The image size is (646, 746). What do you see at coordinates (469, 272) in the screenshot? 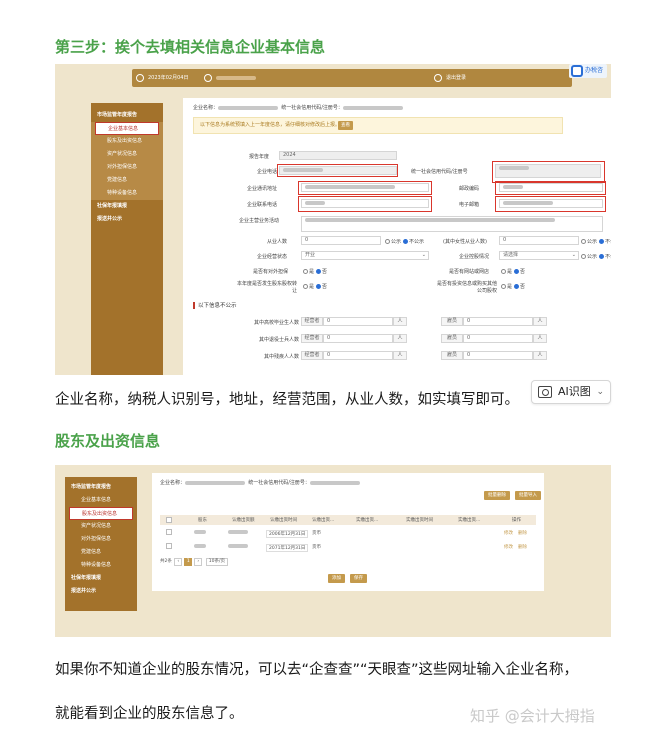
I see `website-label: 是否有网站或网店` at bounding box center [469, 272].